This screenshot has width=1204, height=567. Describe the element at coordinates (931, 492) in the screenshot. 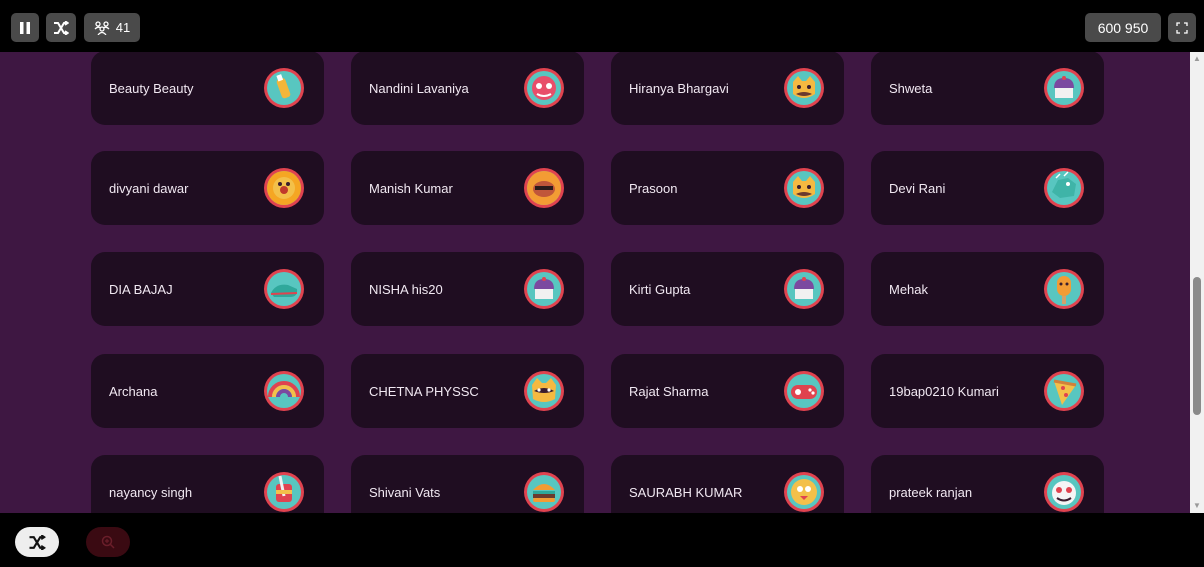

I see `player-name: prateek ranjan` at that location.